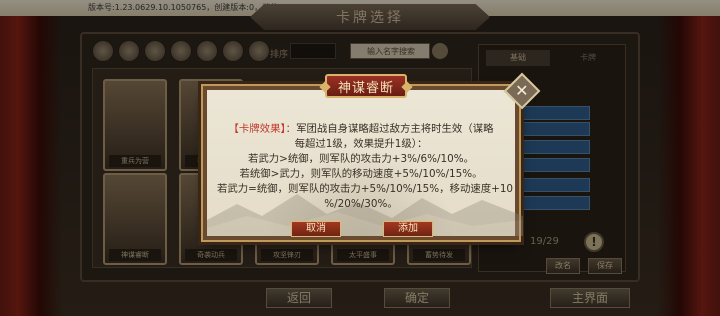  I want to click on close-icon: ✕, so click(522, 90).